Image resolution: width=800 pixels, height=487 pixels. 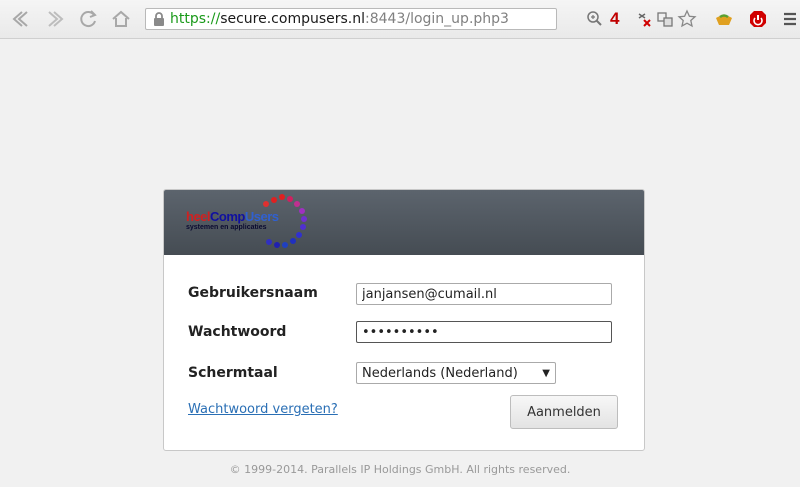 I want to click on password-label: Wachtwoord, so click(x=237, y=332).